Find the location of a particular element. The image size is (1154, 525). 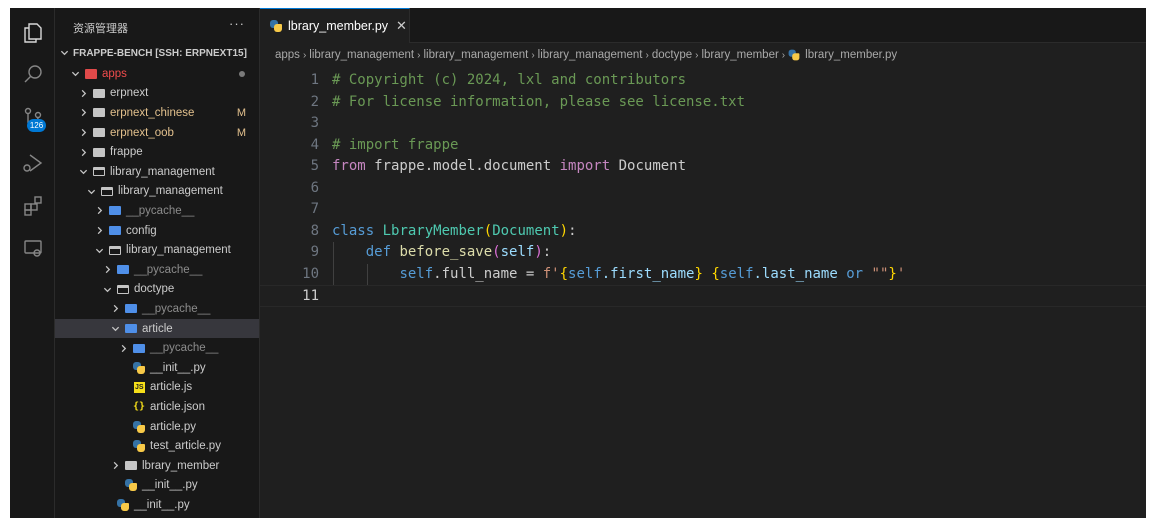

tree-folder-item: article is located at coordinates (157, 328).